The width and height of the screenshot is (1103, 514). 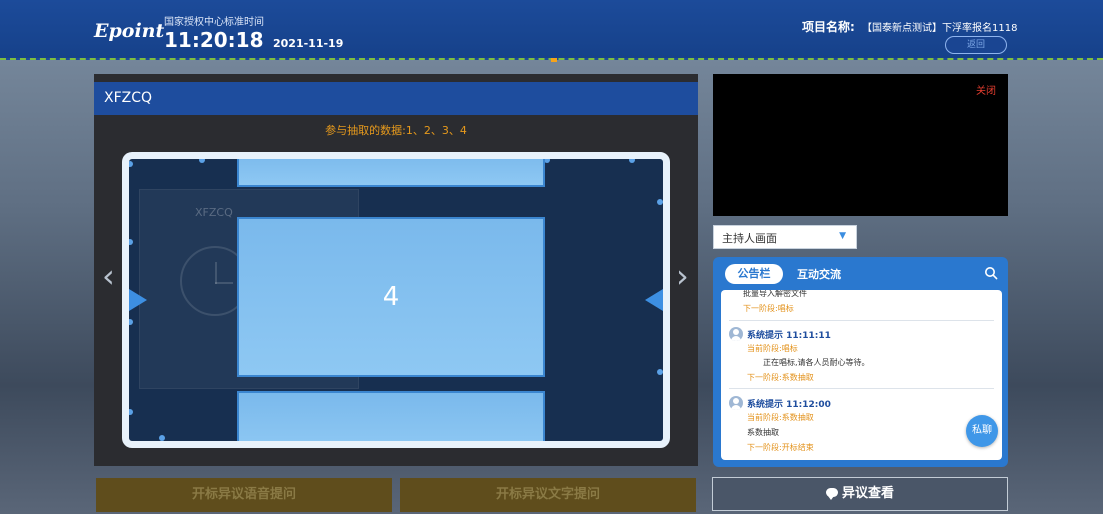 I want to click on message-title: 系统提示 11:11:11, so click(x=789, y=336).